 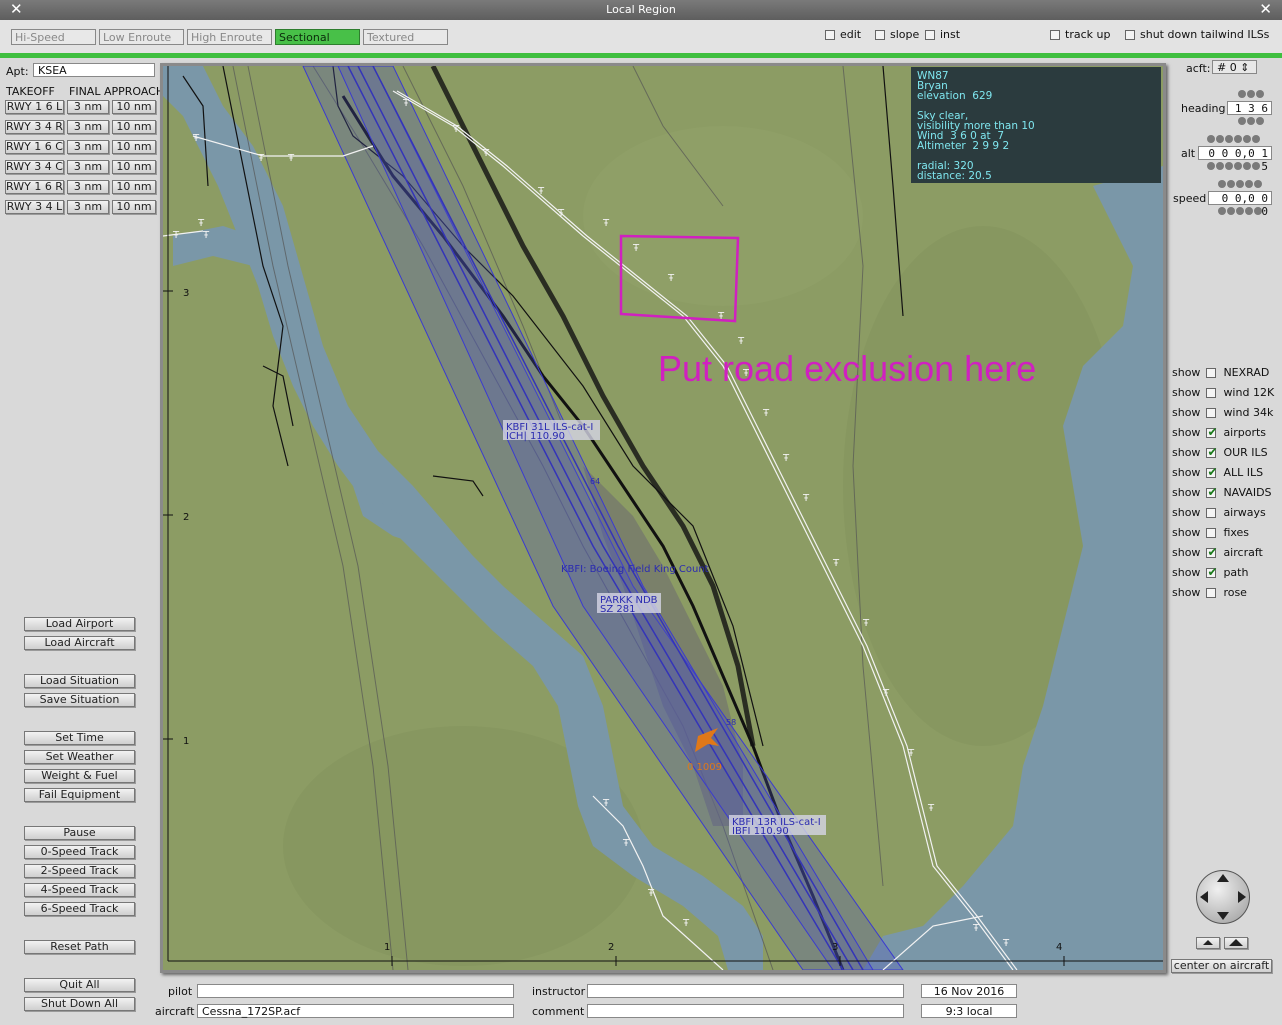 What do you see at coordinates (1220, 452) in the screenshot?
I see `layer-toggle-our-ils: show OUR ILS` at bounding box center [1220, 452].